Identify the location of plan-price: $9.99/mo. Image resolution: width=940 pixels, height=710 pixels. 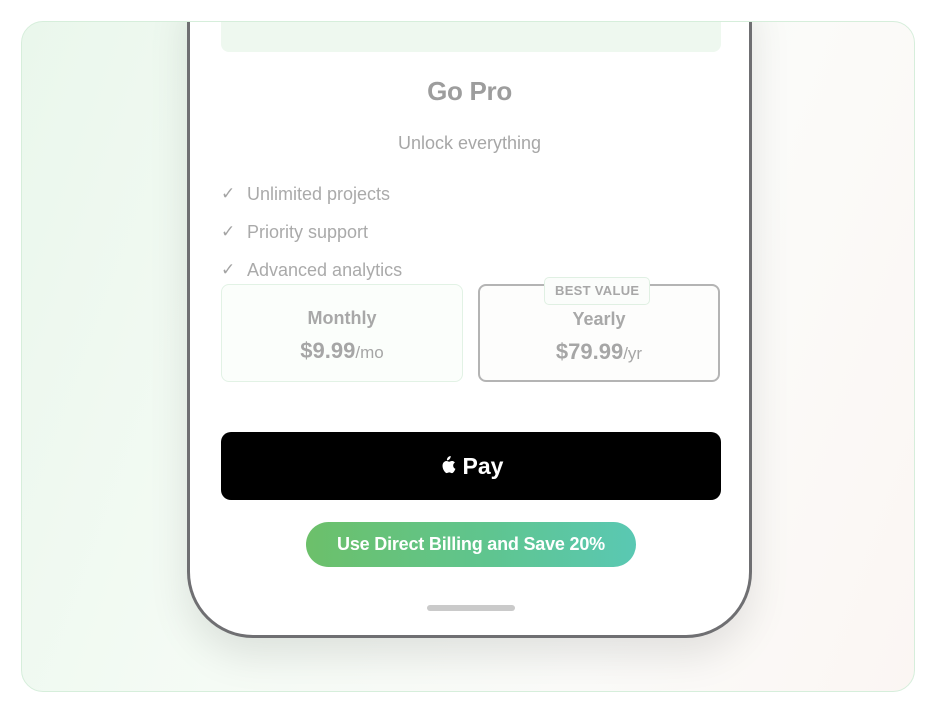
(342, 351).